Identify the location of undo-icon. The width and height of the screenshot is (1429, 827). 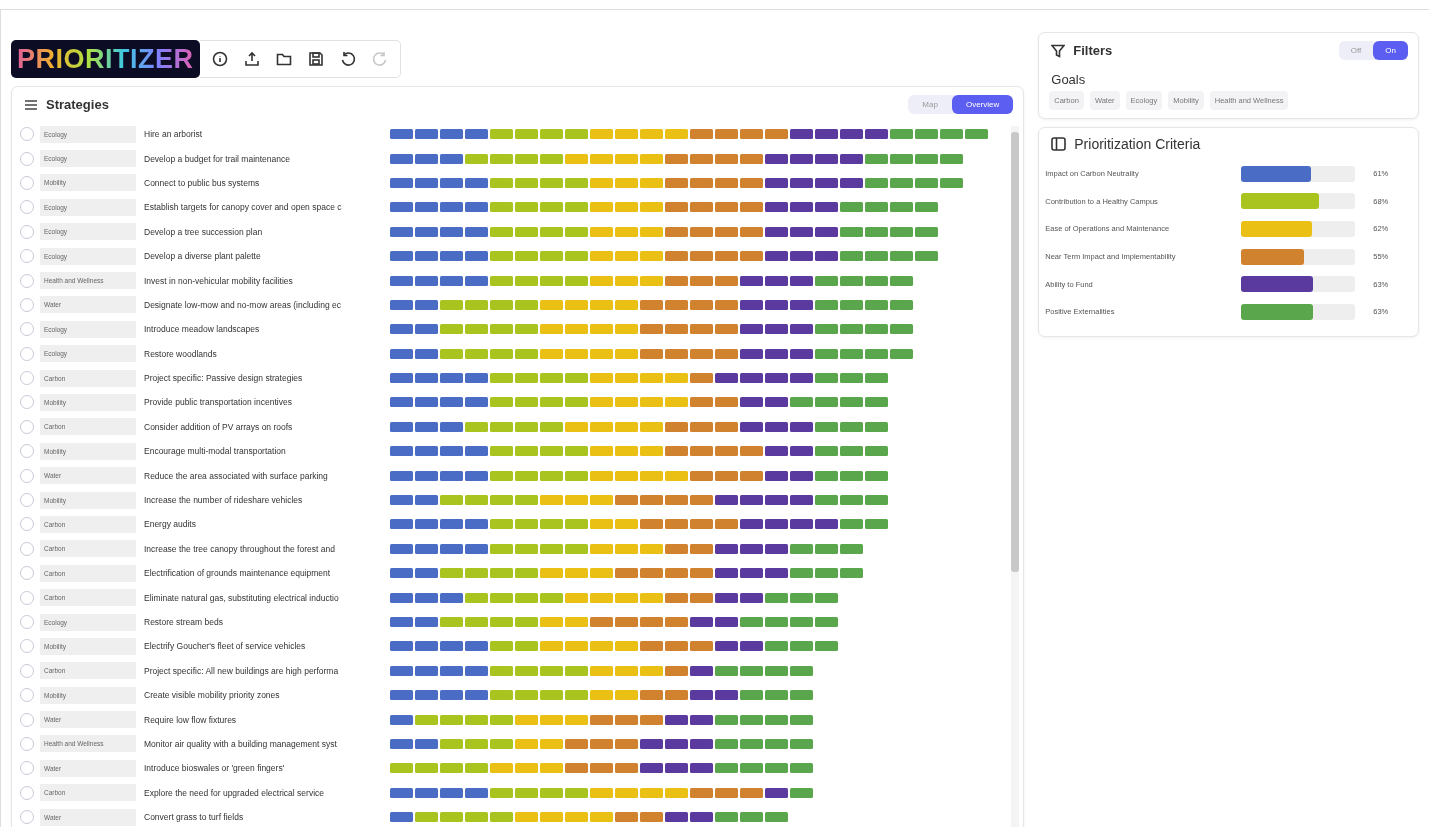
(347, 59).